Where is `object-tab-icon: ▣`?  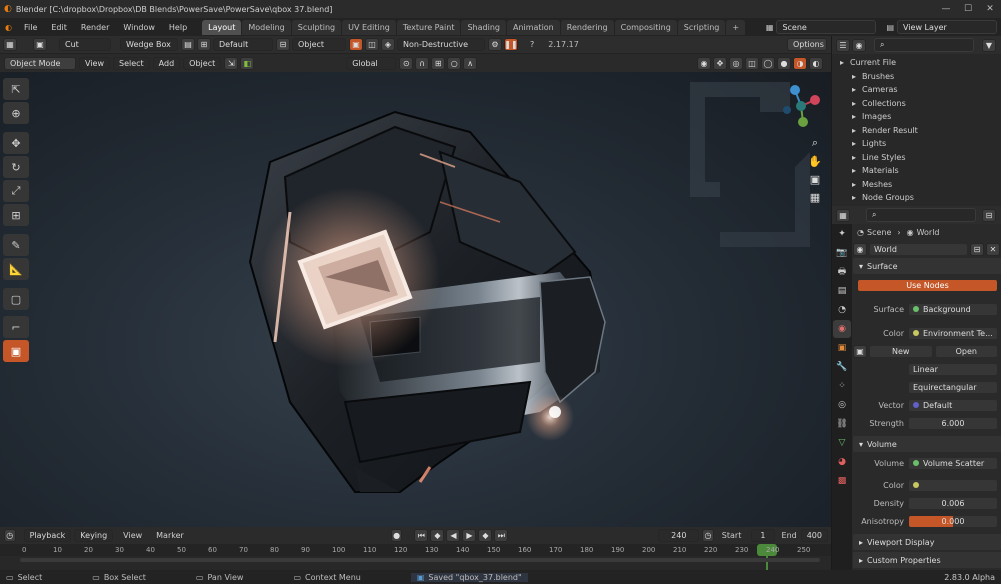 object-tab-icon: ▣ is located at coordinates (842, 348).